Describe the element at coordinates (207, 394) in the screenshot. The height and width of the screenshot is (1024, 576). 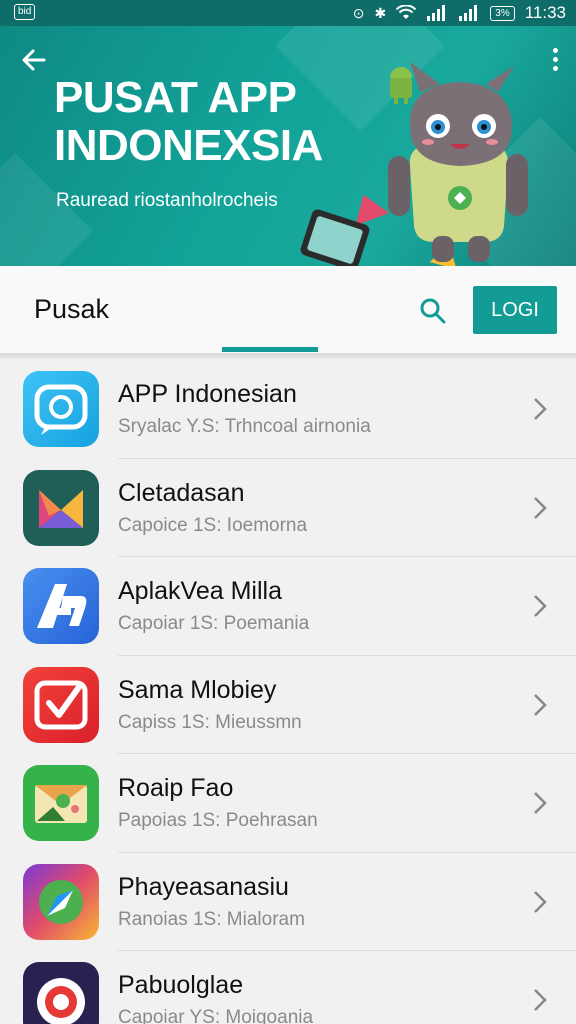
I see `app-name: APP Indonesian` at that location.